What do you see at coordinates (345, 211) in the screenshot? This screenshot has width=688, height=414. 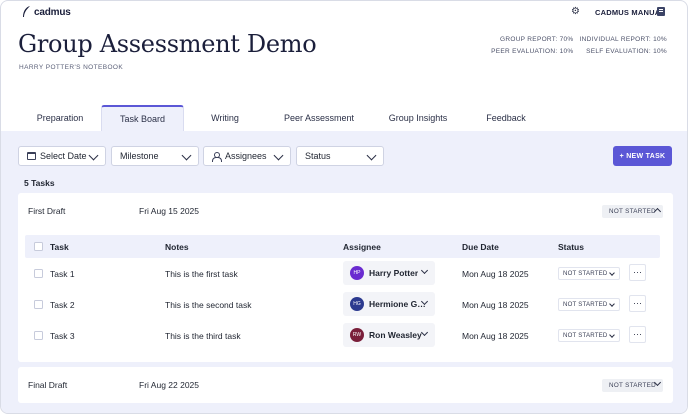 I see `milestone-header: First Draft Fri Aug 15 2025 NOT STARTED` at bounding box center [345, 211].